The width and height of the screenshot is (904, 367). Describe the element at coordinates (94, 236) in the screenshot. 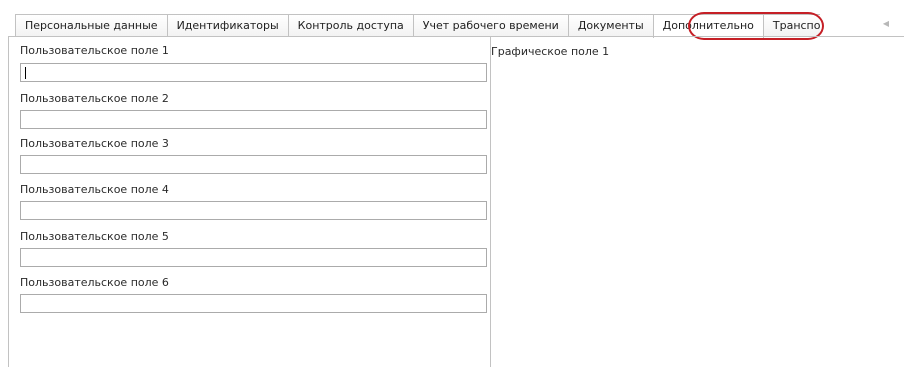

I see `custom-field-5-label: Пользовательское поле 5` at that location.